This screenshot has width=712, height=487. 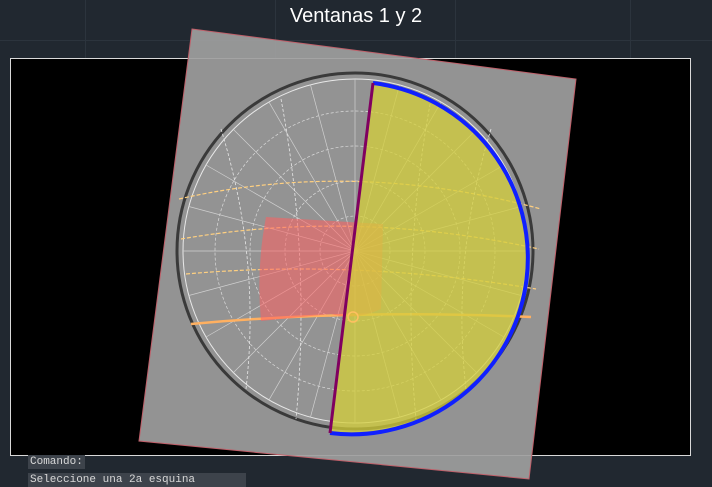 What do you see at coordinates (137, 480) in the screenshot?
I see `command-line-input: Seleccione una 2a esquina` at bounding box center [137, 480].